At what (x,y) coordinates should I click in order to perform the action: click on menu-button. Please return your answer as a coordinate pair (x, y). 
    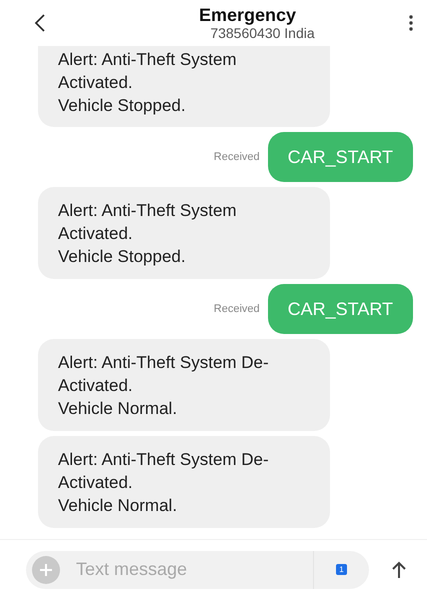
    Looking at the image, I should click on (410, 23).